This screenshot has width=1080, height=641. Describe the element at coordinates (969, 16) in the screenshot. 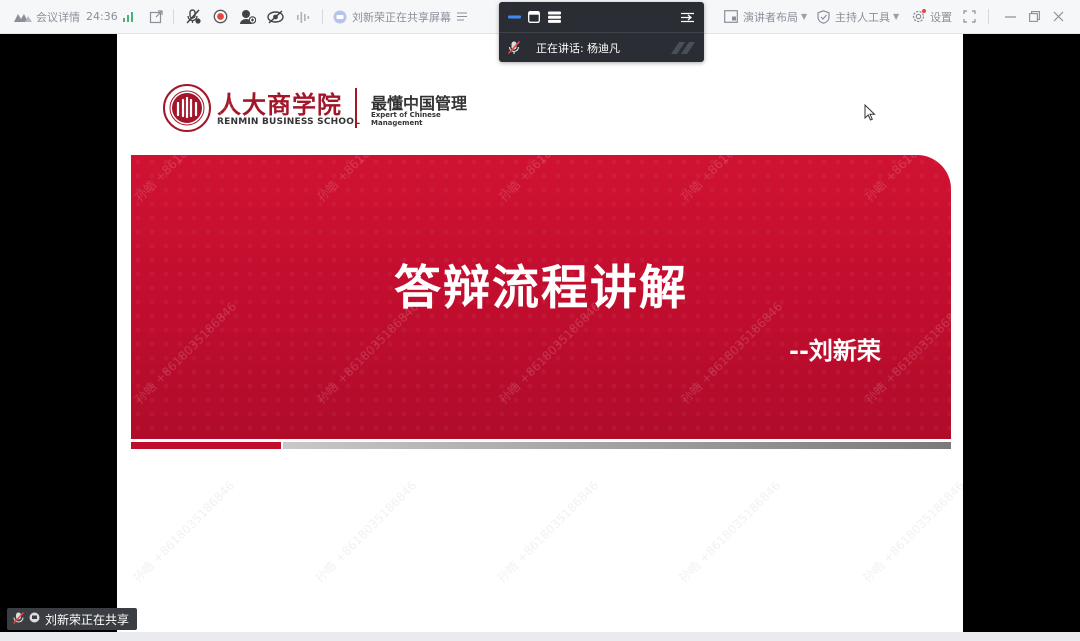

I see `fullscreen-icon` at that location.